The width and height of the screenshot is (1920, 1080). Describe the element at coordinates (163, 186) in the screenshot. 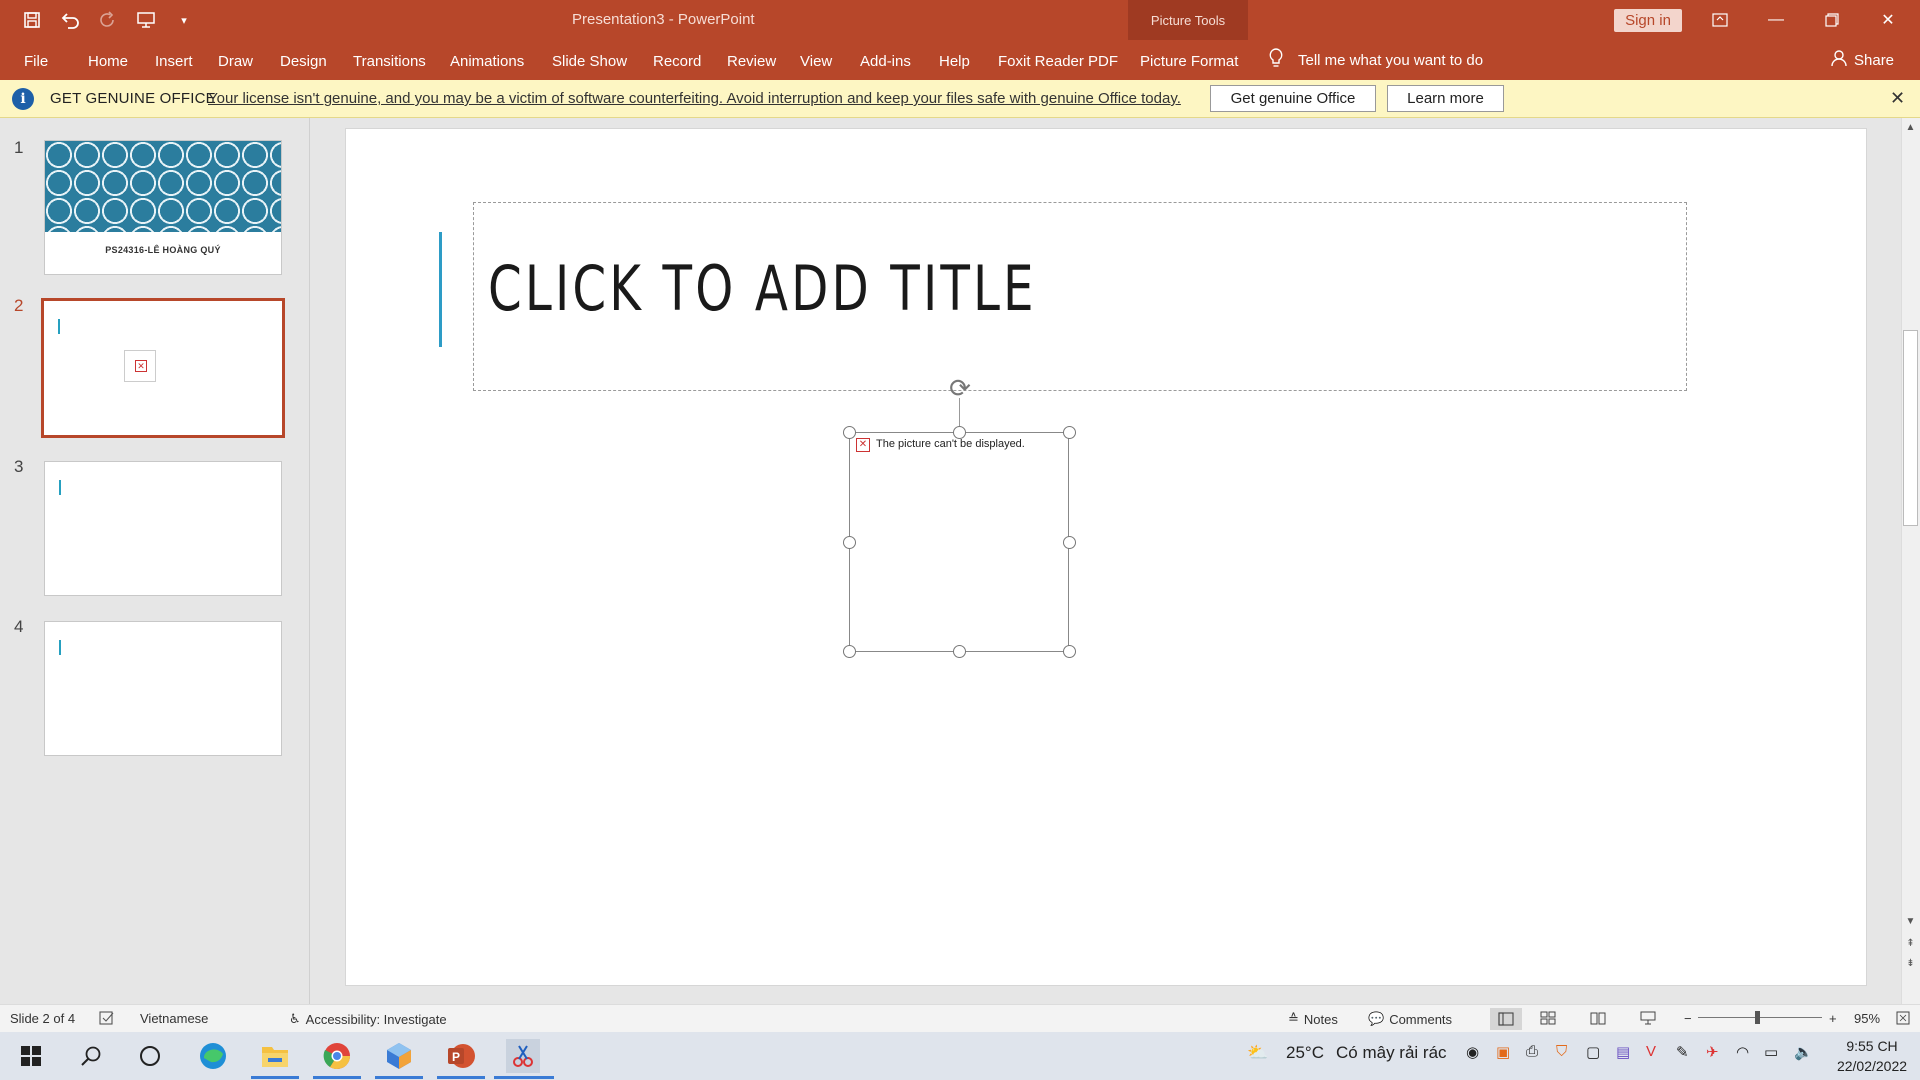

I see `thumbnail-pattern-image` at that location.